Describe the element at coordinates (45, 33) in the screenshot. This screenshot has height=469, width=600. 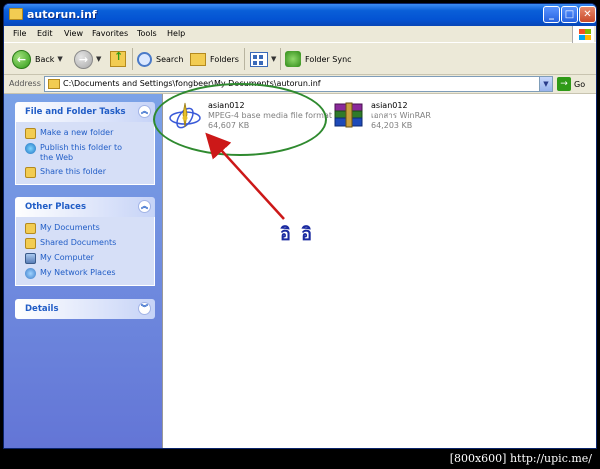
I see `menu-edit: Edit` at that location.